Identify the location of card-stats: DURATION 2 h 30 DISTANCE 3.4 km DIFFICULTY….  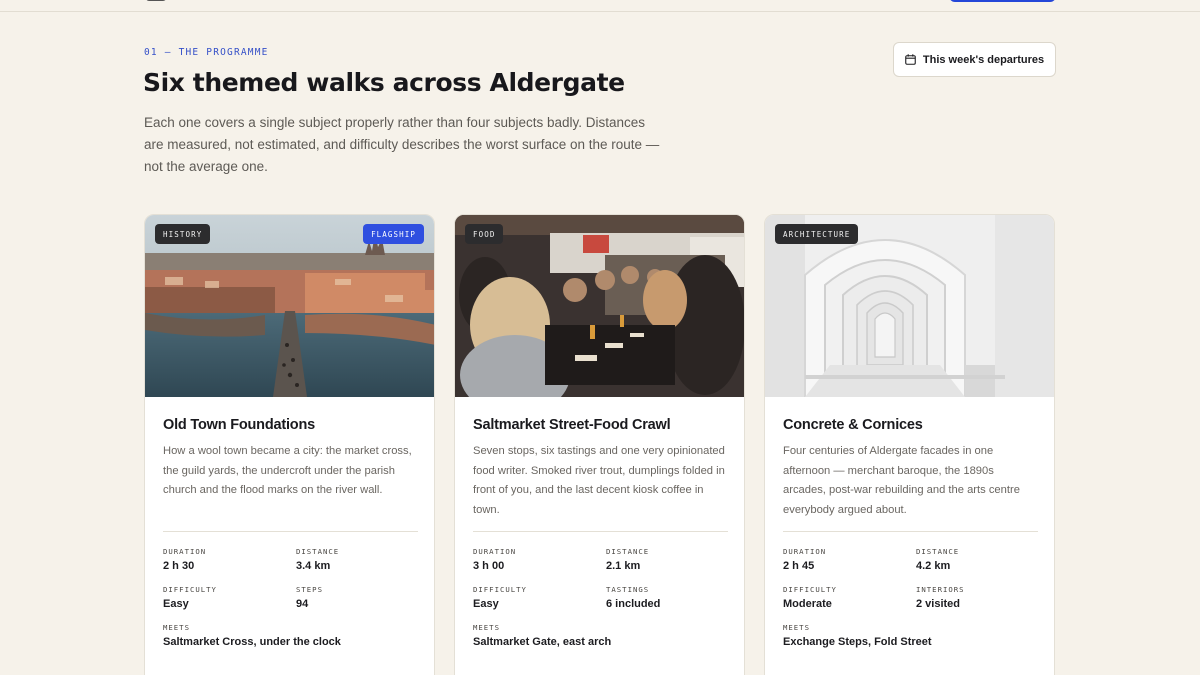
(290, 602).